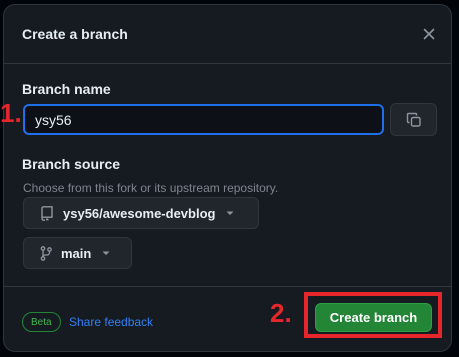 The width and height of the screenshot is (459, 357). I want to click on close-icon, so click(429, 34).